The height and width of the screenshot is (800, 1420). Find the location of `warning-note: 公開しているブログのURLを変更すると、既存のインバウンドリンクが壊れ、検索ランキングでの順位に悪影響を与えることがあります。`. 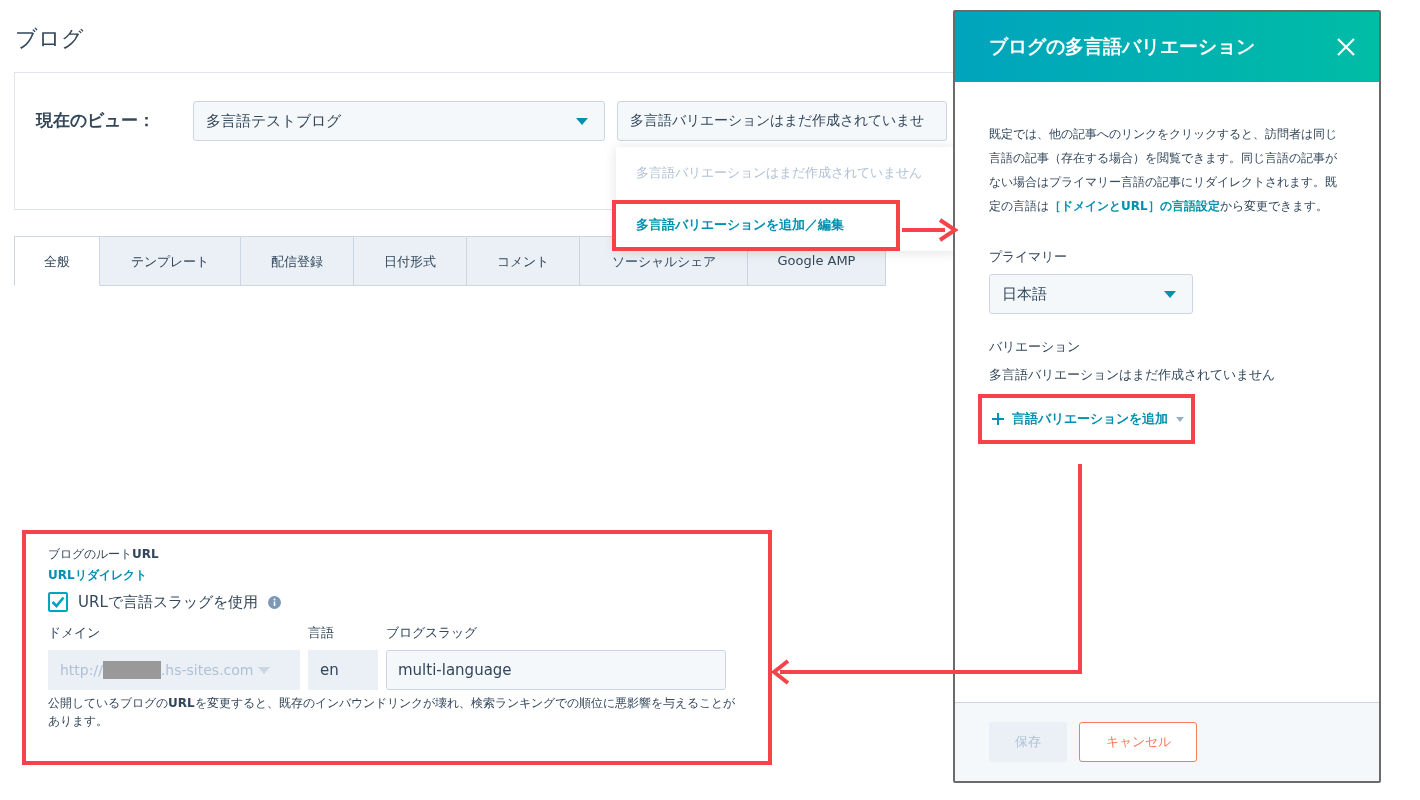

warning-note: 公開しているブログのURLを変更すると、既存のインバウンドリンクが壊れ、検索ランキングでの順位に悪影響を与えることがあります。 is located at coordinates (392, 712).